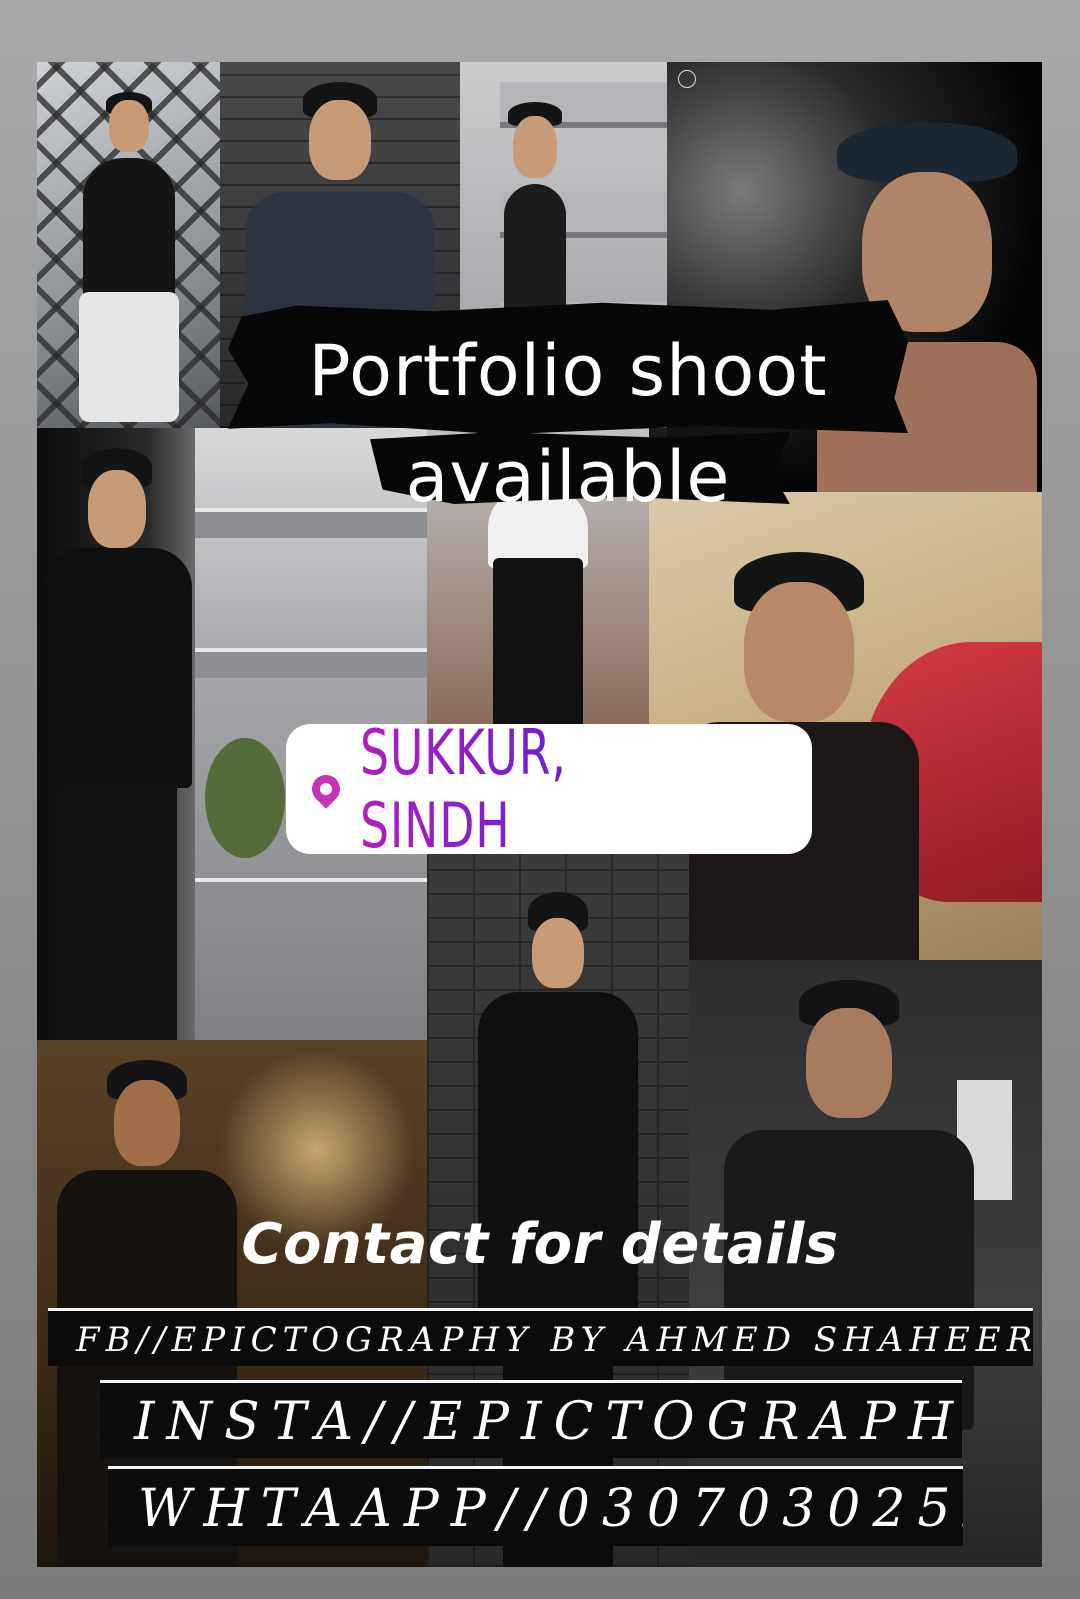 This screenshot has width=1080, height=1599. I want to click on map-pin-icon, so click(326, 789).